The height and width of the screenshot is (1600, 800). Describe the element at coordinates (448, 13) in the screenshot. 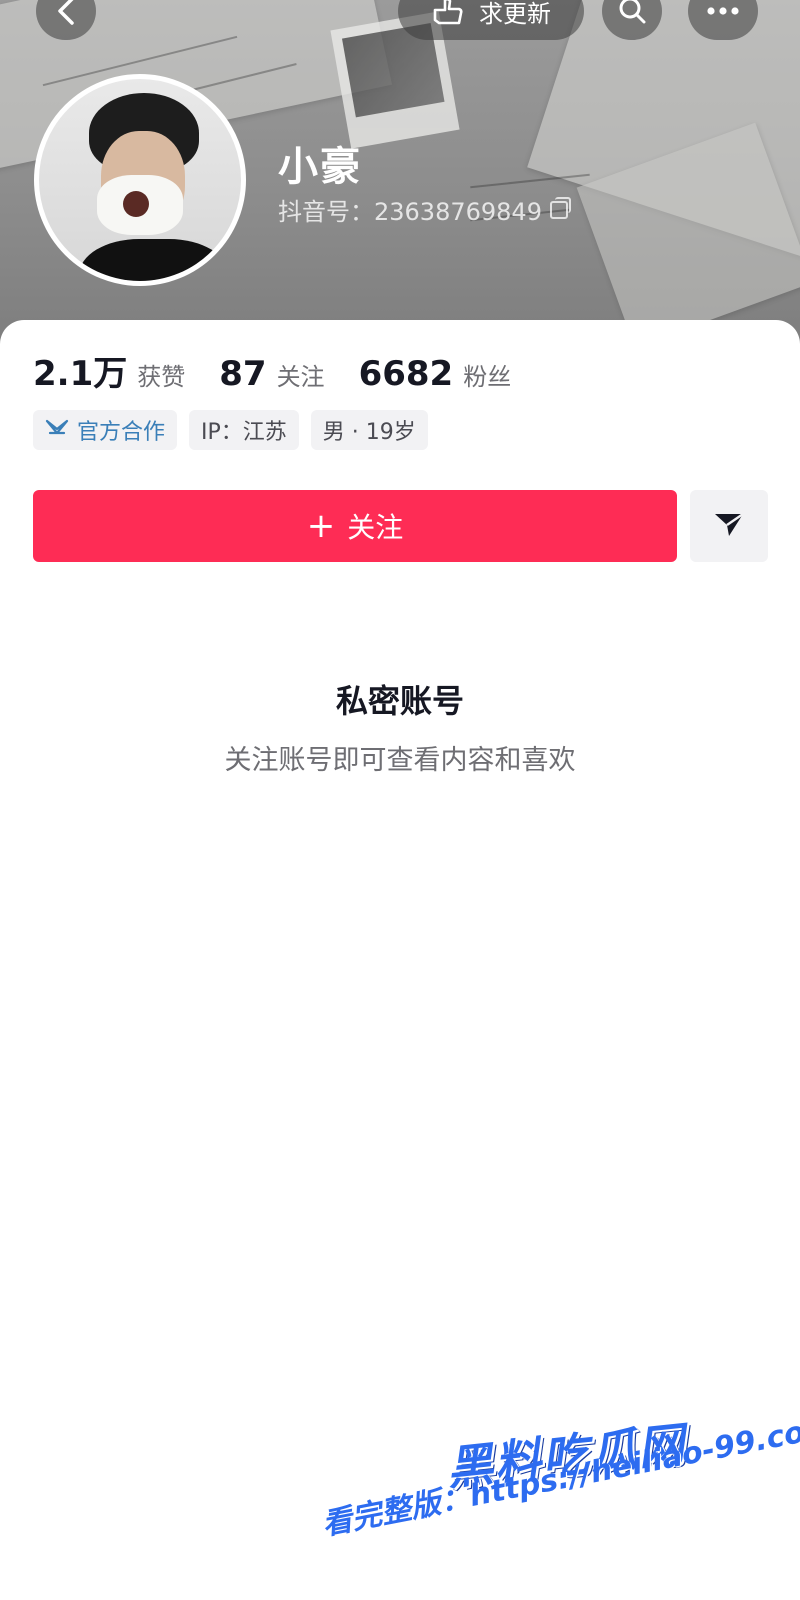

I see `update-hand-icon` at that location.